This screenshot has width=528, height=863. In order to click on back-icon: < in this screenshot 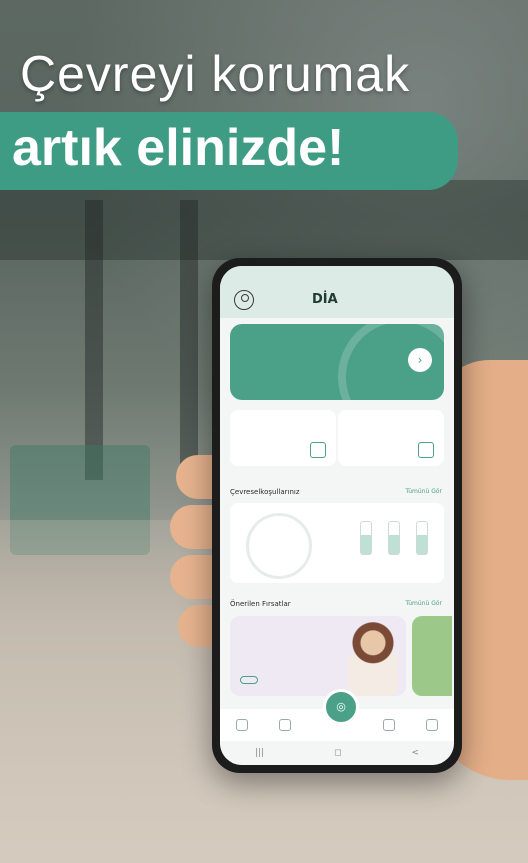, I will do `click(415, 753)`.